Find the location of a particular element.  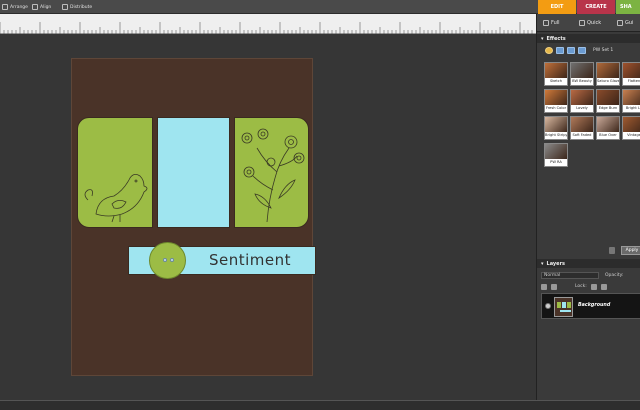

tab-edit: EDIT is located at coordinates (557, 7).